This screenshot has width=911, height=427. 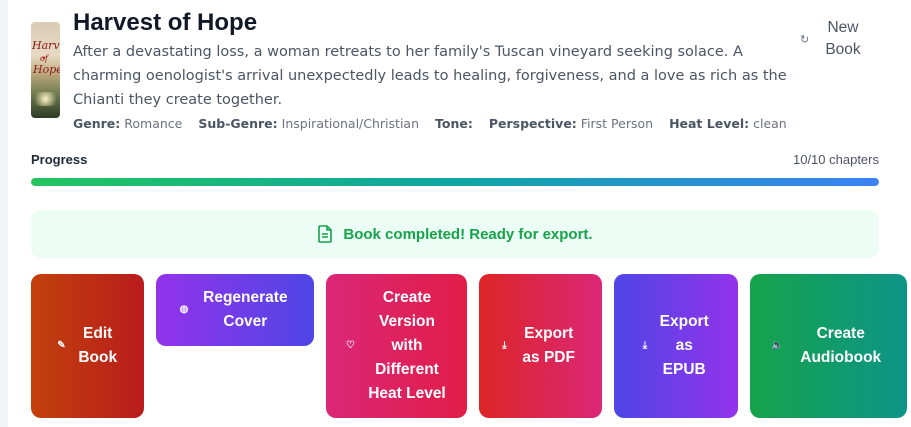 What do you see at coordinates (407, 345) in the screenshot?
I see `create-heat-version-label: Create Version with Different Heat Level` at bounding box center [407, 345].